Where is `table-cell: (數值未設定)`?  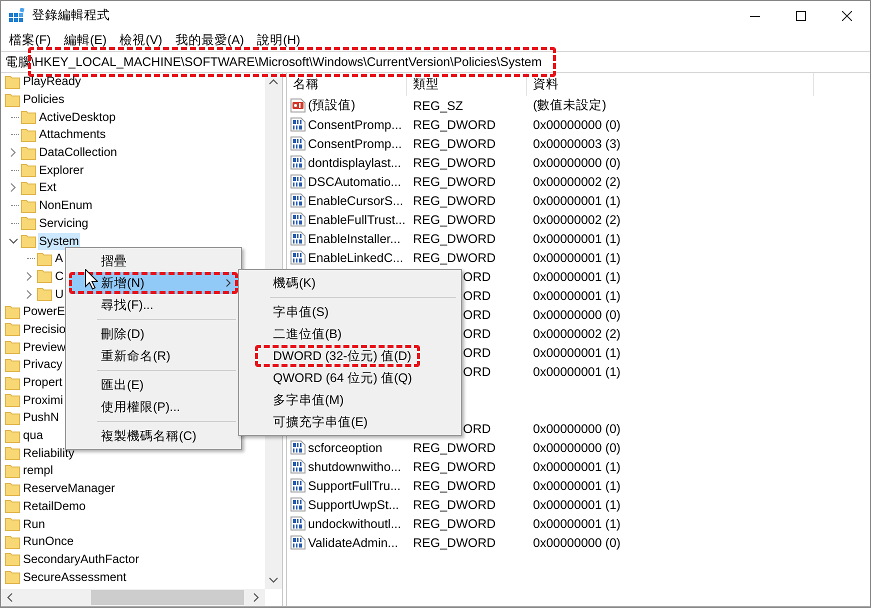 table-cell: (數值未設定) is located at coordinates (569, 105).